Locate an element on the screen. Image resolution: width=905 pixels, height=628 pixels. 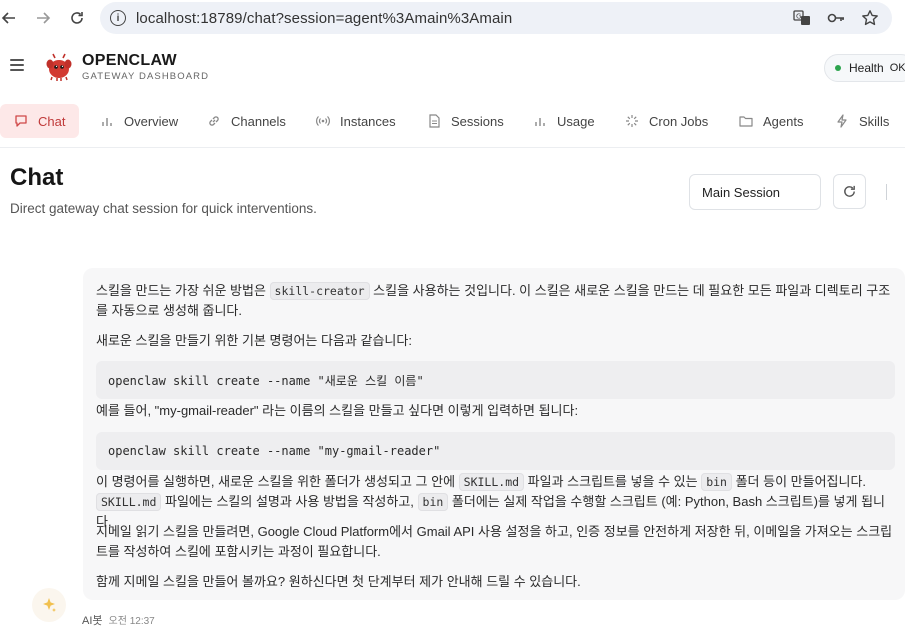
tab-label: Sessions is located at coordinates (477, 121).